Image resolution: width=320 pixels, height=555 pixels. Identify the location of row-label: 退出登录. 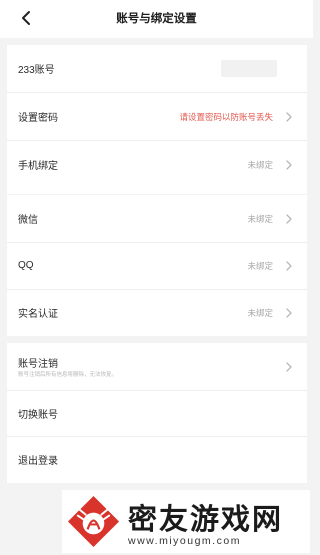
(38, 461).